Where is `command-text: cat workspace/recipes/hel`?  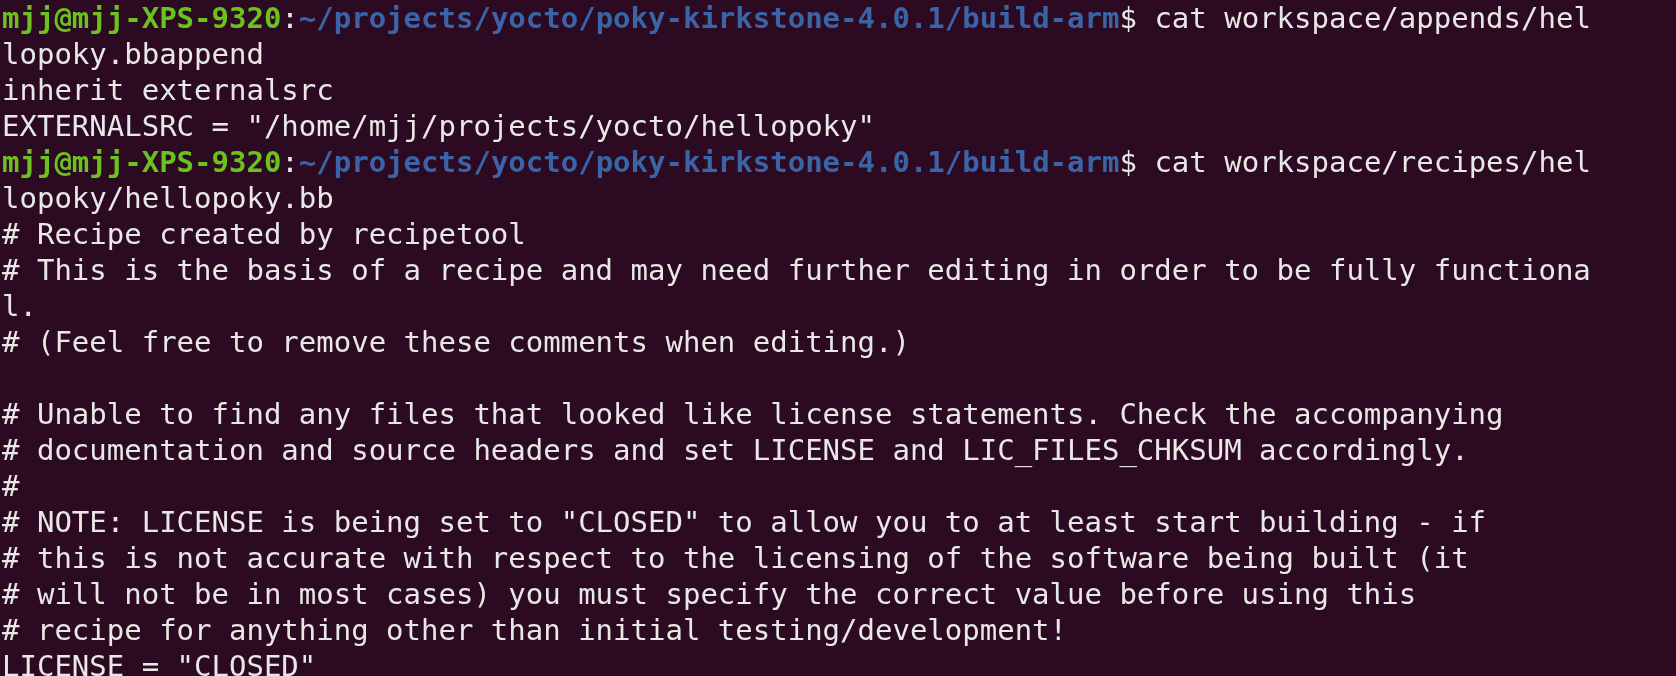 command-text: cat workspace/recipes/hel is located at coordinates (1372, 162).